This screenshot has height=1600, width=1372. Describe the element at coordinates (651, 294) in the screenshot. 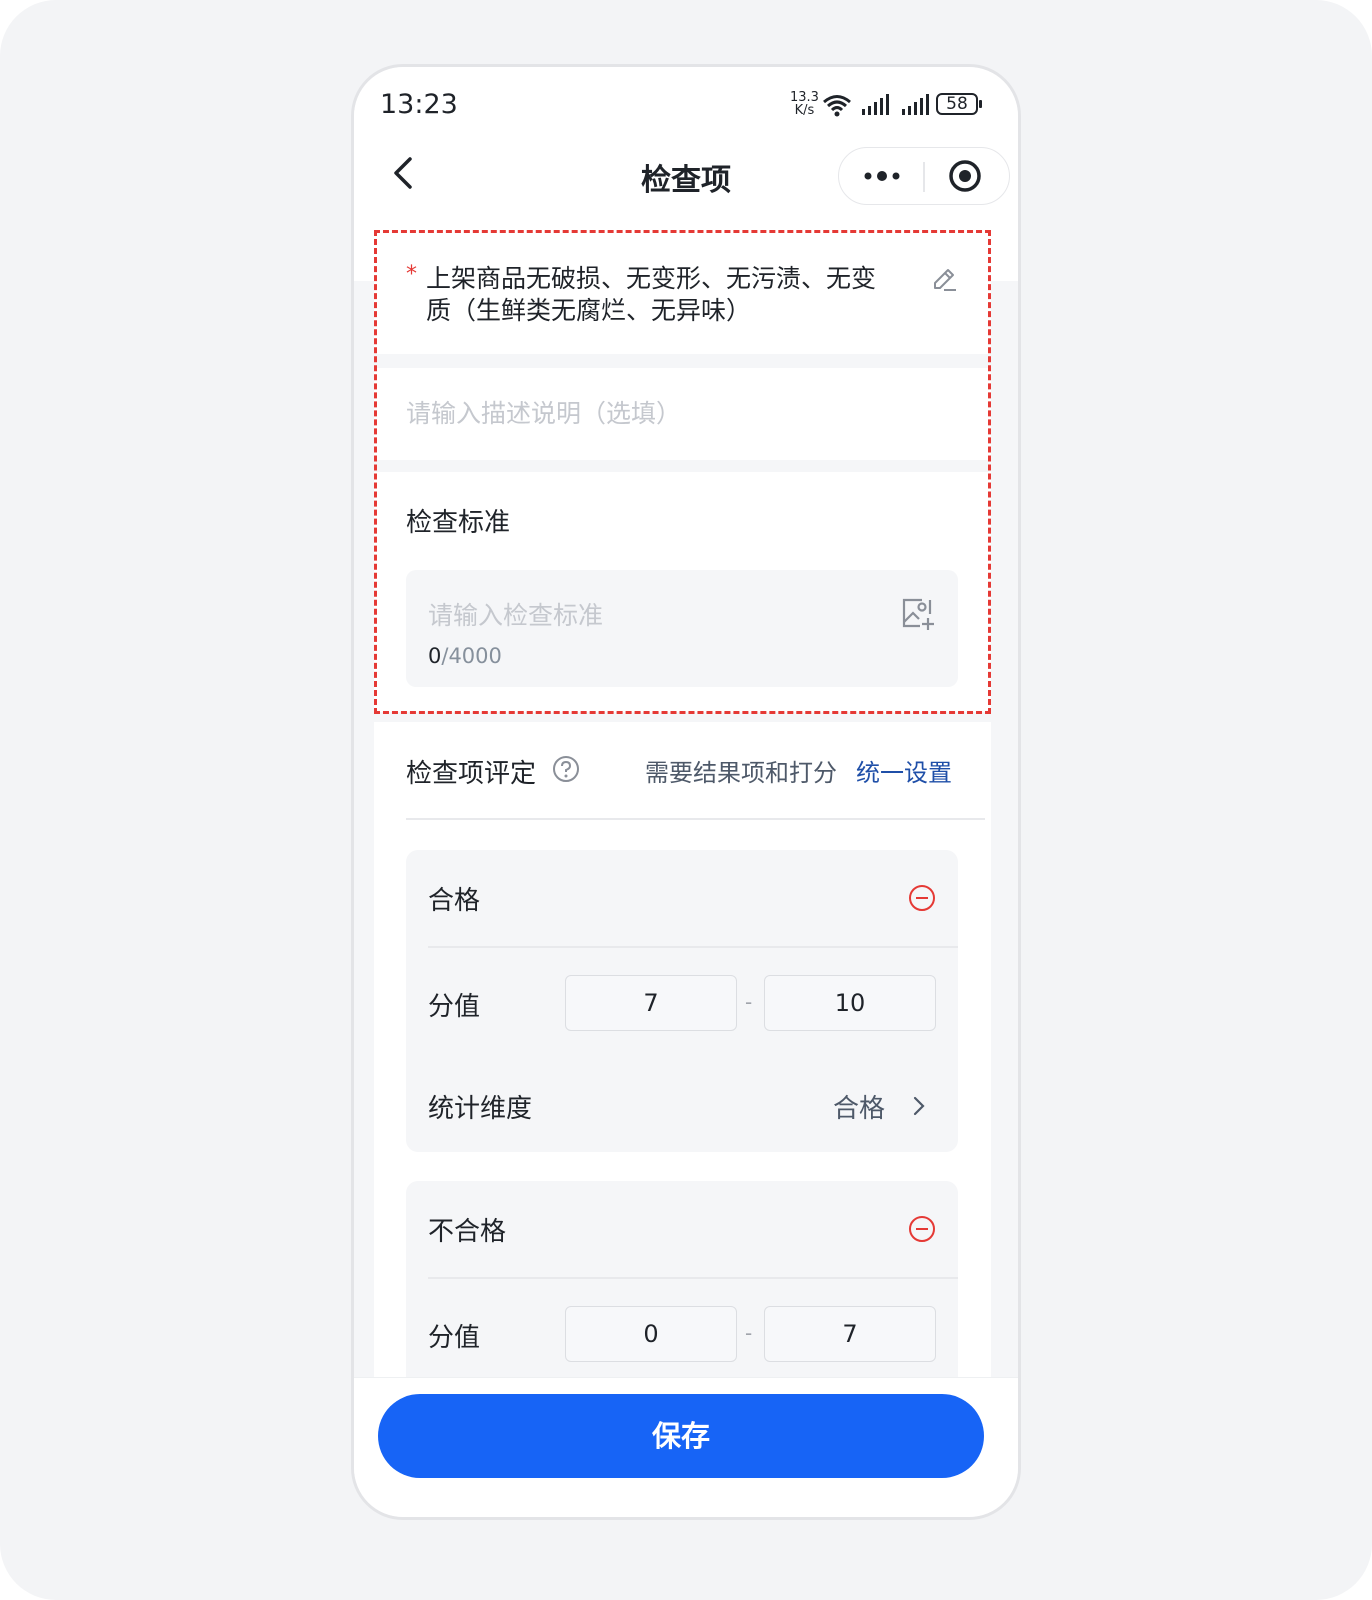

I see `item-title: 上架商品无破损、无变形、无污渍、无变质（生鲜类无腐烂、无异味）` at that location.